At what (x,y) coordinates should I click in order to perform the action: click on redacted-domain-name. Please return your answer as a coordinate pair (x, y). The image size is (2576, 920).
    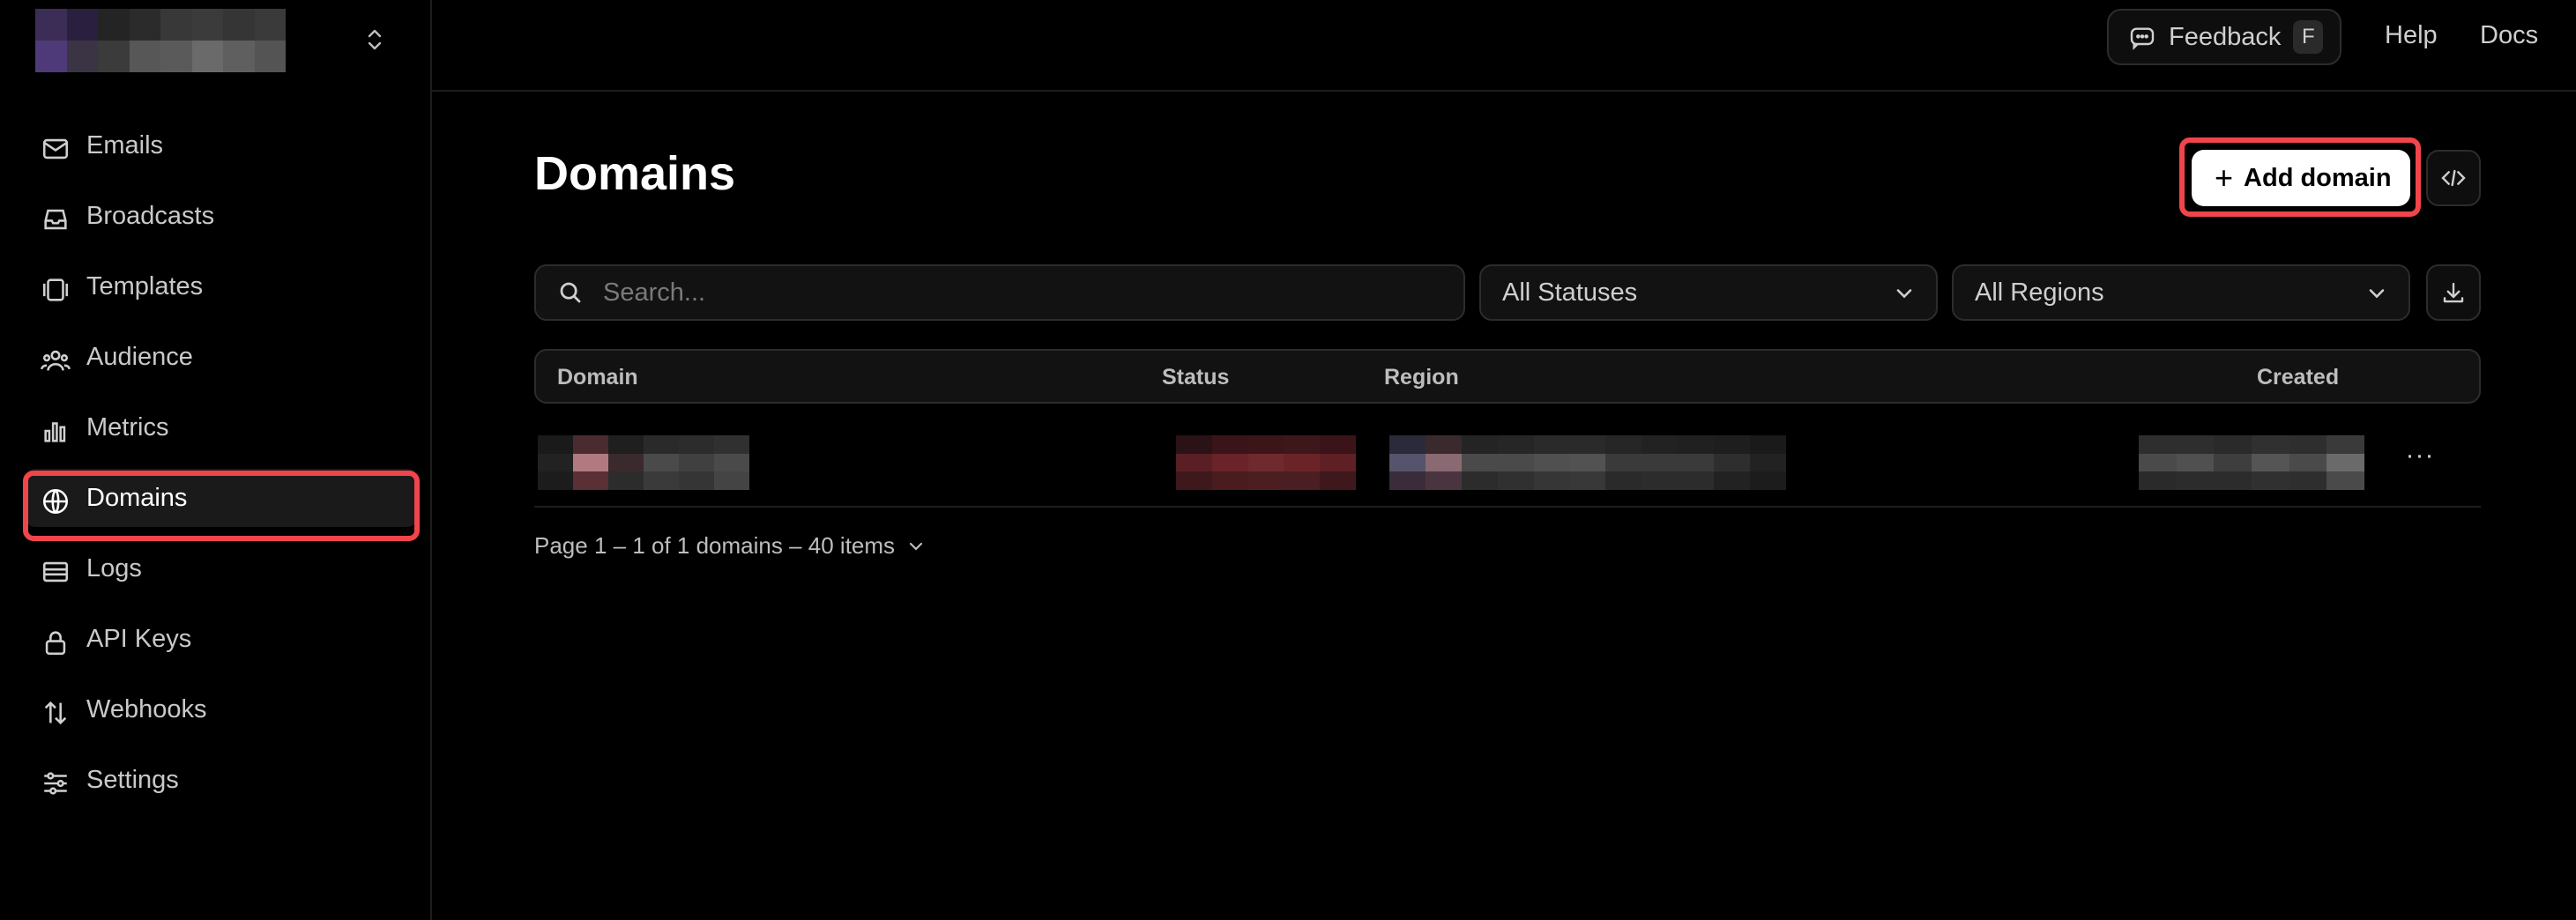
    Looking at the image, I should click on (644, 462).